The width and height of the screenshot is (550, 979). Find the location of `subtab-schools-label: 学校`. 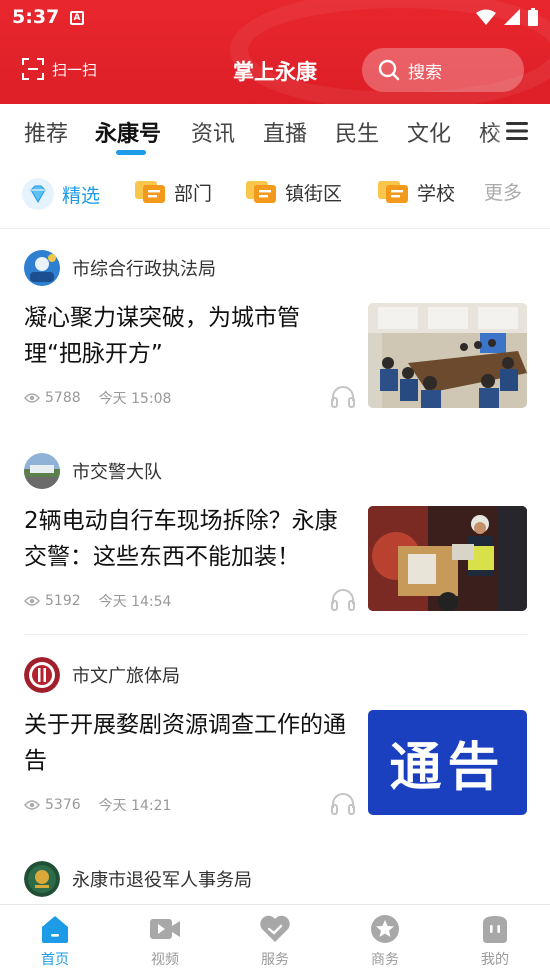

subtab-schools-label: 学校 is located at coordinates (436, 193).